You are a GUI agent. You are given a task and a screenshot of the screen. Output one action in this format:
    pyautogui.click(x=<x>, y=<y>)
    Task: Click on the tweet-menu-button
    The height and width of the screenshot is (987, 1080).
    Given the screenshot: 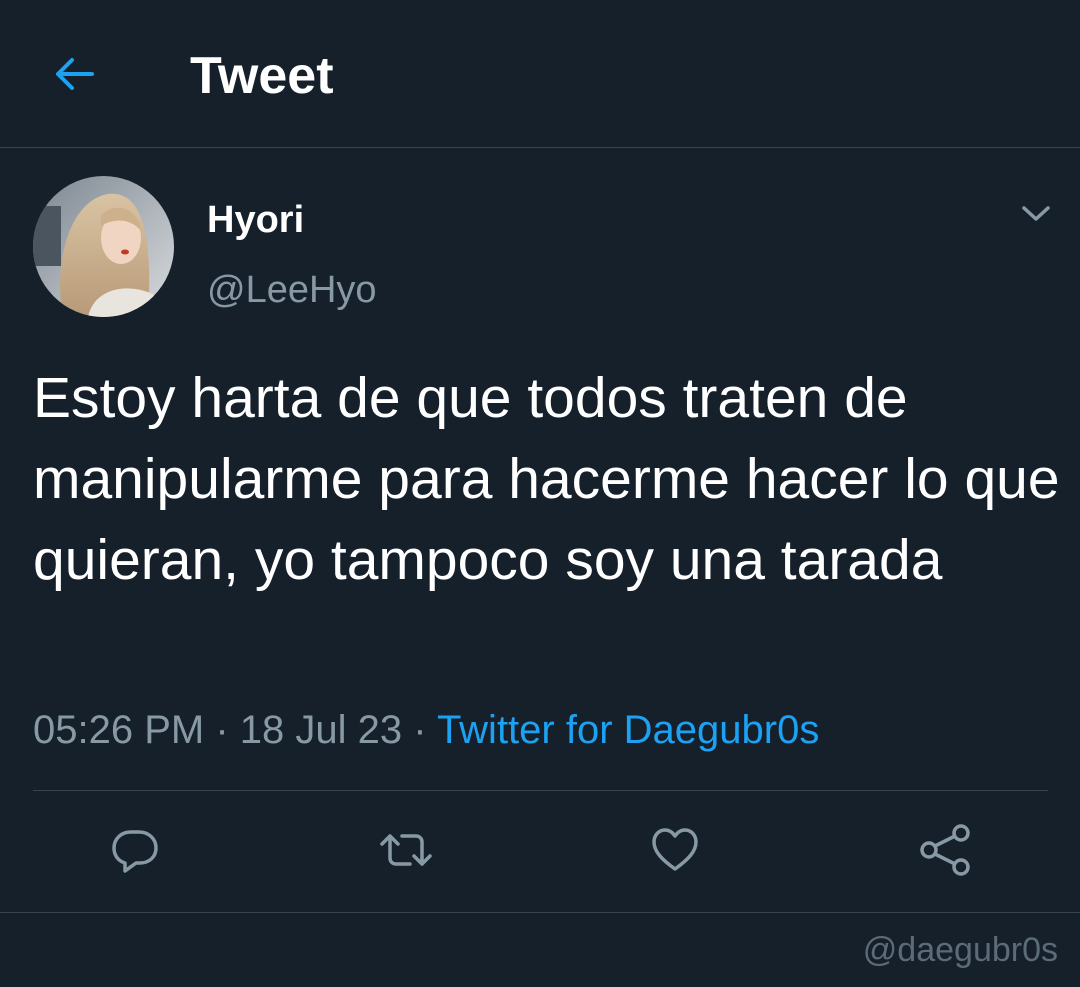 What is the action you would take?
    pyautogui.click(x=1036, y=216)
    